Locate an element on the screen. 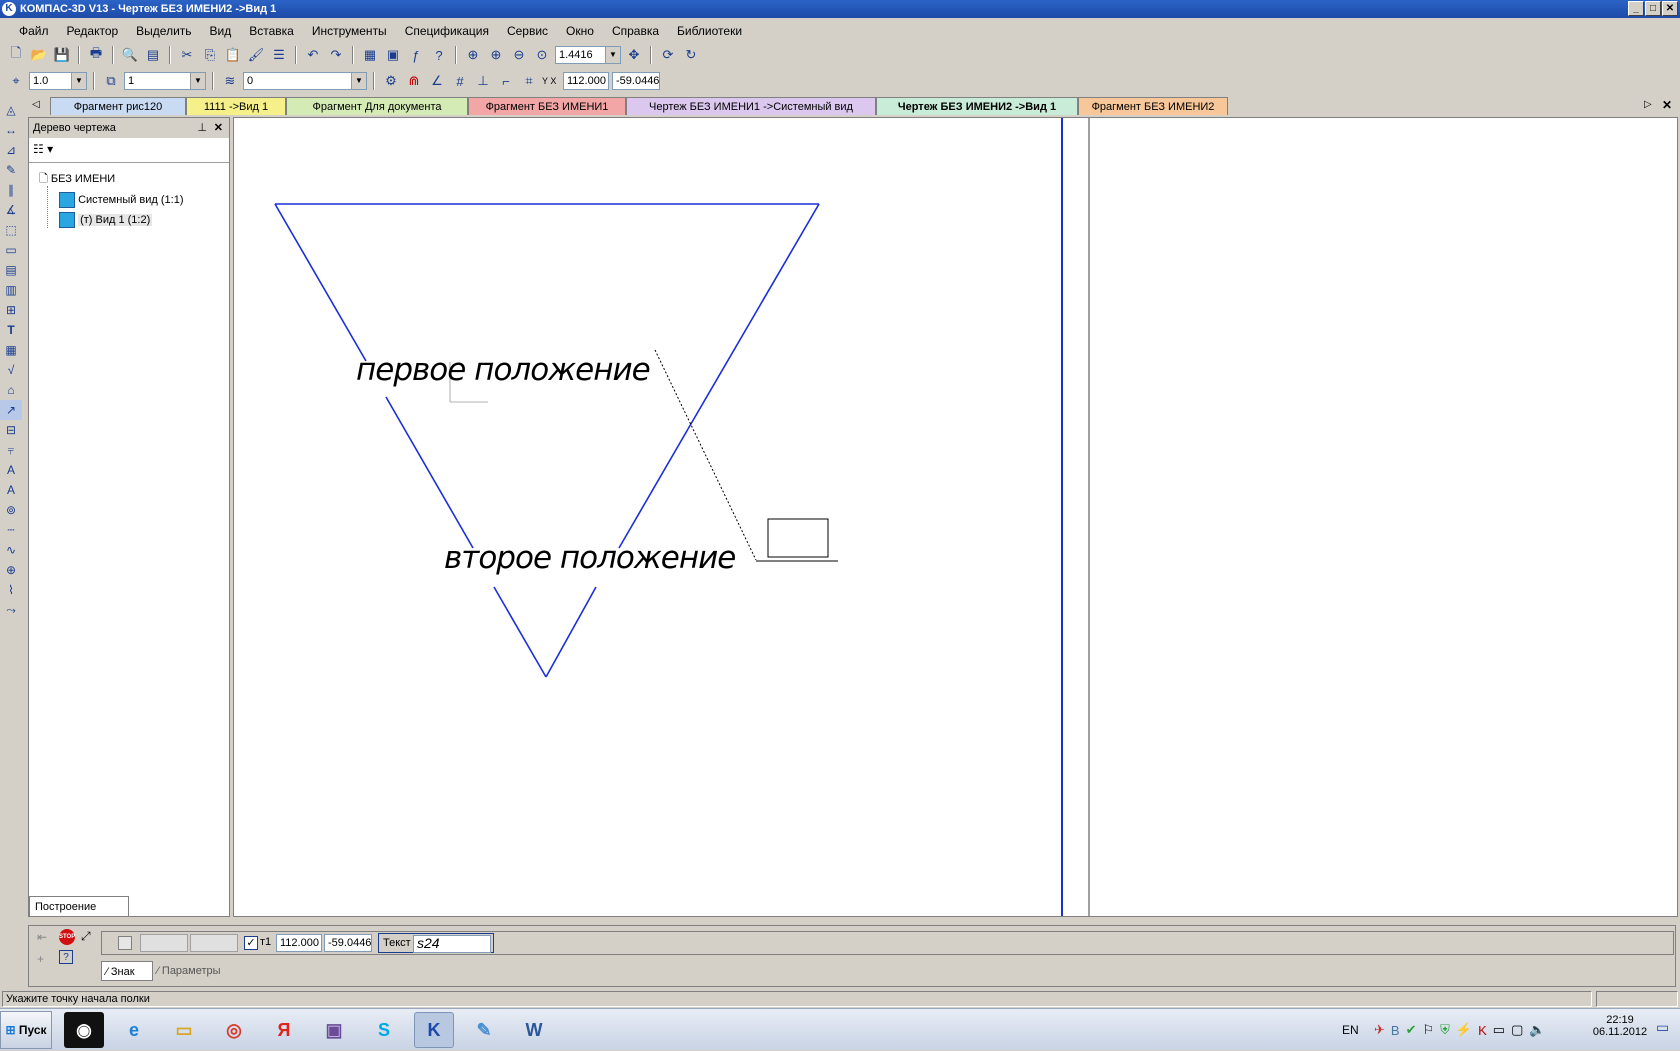 The height and width of the screenshot is (1051, 1680). cursor-x-field: 112.000 is located at coordinates (586, 81).